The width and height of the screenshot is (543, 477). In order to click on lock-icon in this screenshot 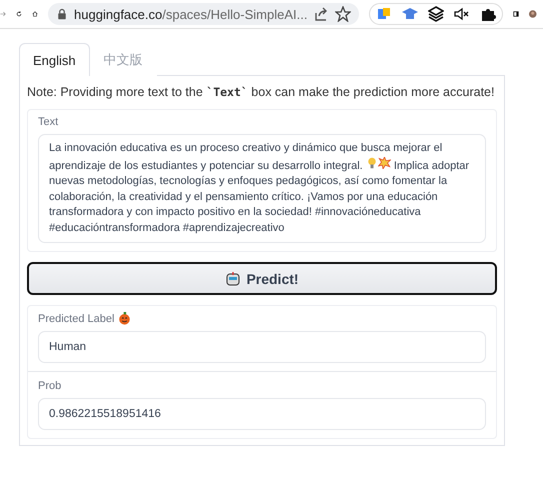, I will do `click(62, 14)`.